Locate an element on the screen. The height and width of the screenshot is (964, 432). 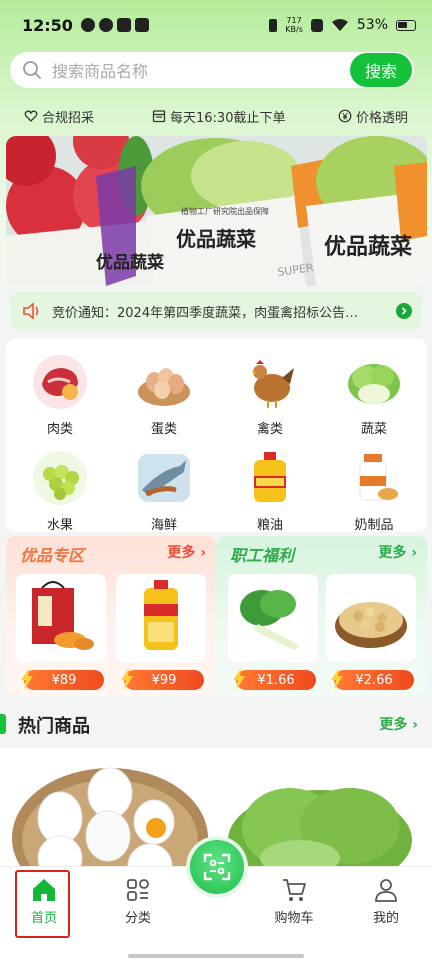
nav-label: 我的 is located at coordinates (385, 918).